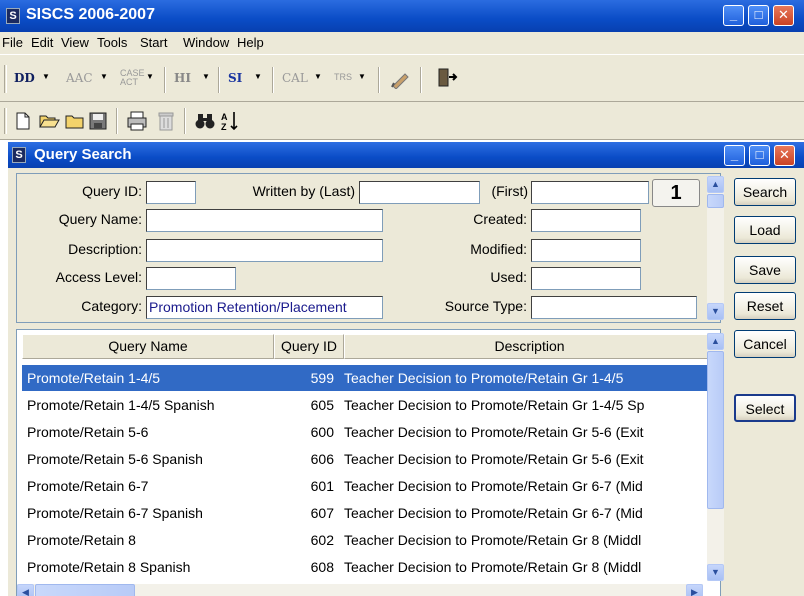 This screenshot has width=804, height=596. I want to click on cell-query-id: 601, so click(322, 486).